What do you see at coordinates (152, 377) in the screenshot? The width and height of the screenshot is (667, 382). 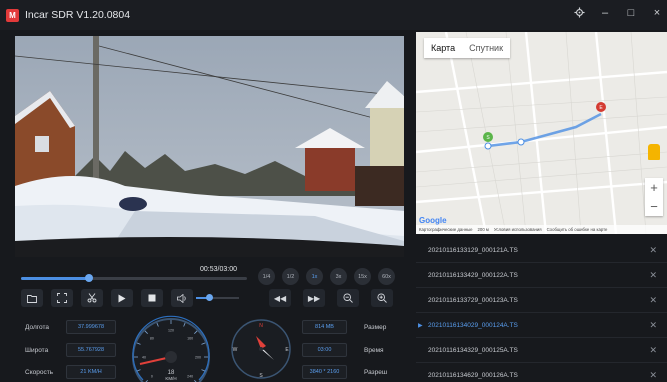 I see `gauge-tick-label: 0` at bounding box center [152, 377].